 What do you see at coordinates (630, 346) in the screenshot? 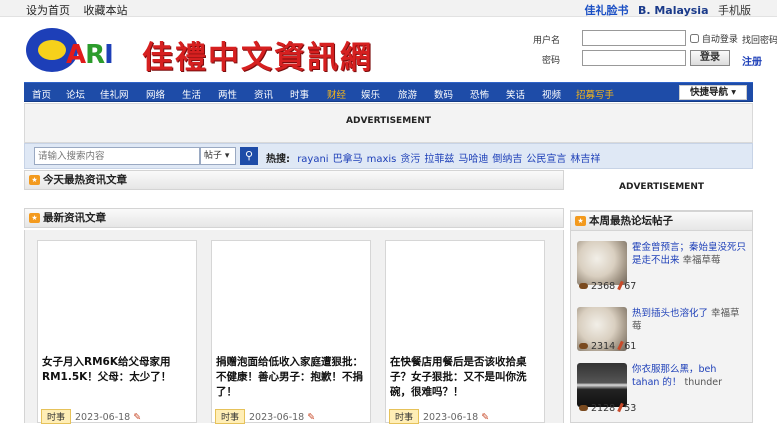
I see `post-replies: 61` at bounding box center [630, 346].